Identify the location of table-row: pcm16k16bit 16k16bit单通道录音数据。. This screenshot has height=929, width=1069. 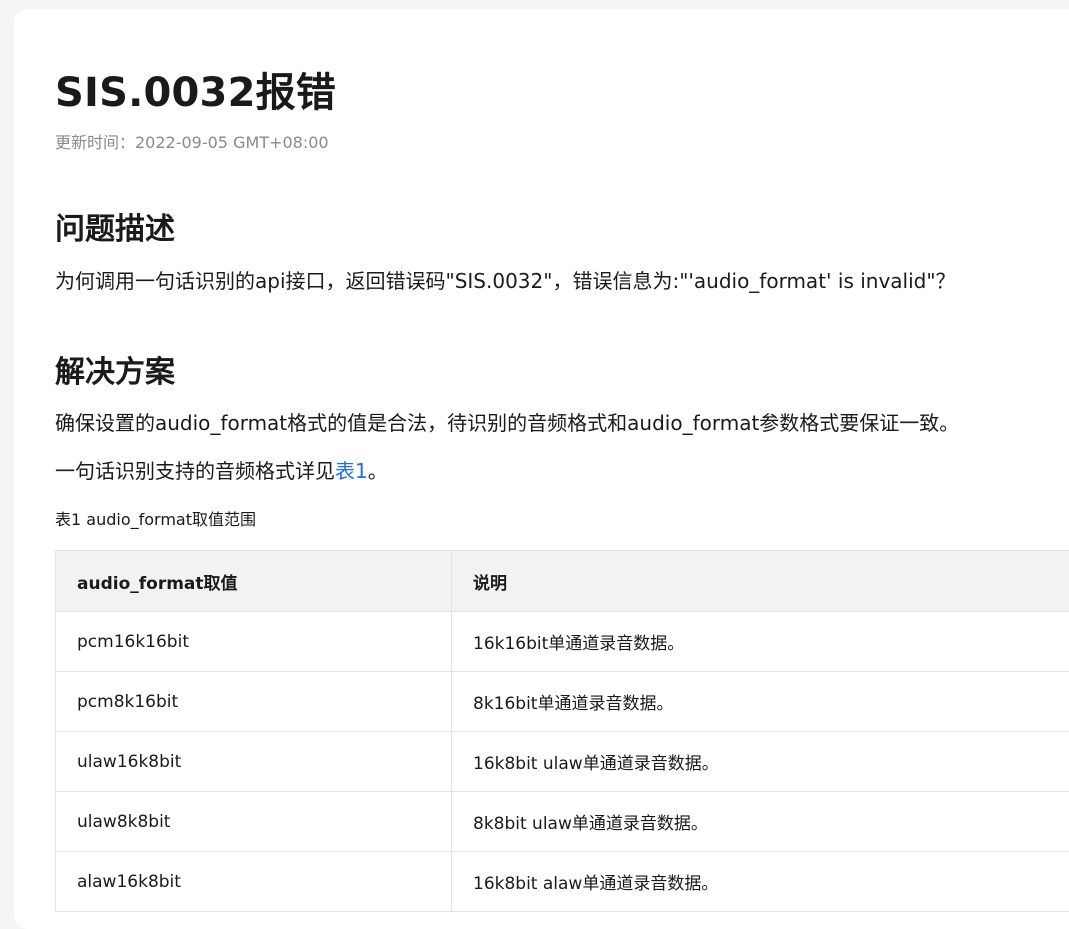
(562, 642).